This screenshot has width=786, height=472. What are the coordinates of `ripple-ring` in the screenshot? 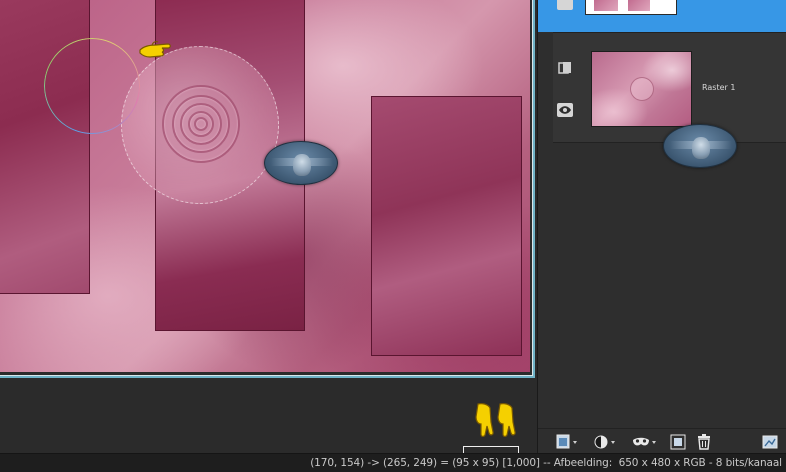 It's located at (201, 124).